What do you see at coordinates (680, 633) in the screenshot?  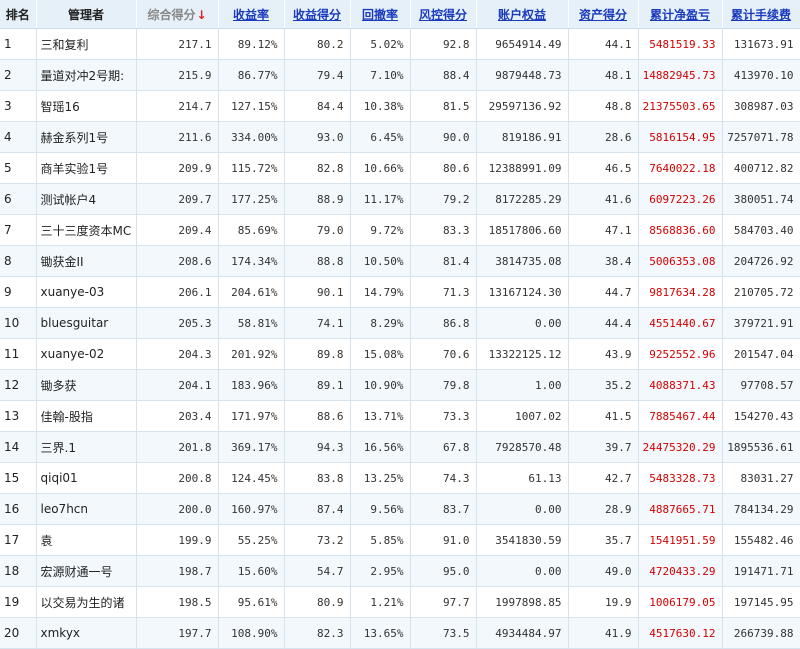 I see `cell-cum-pnl: 4517630.12` at bounding box center [680, 633].